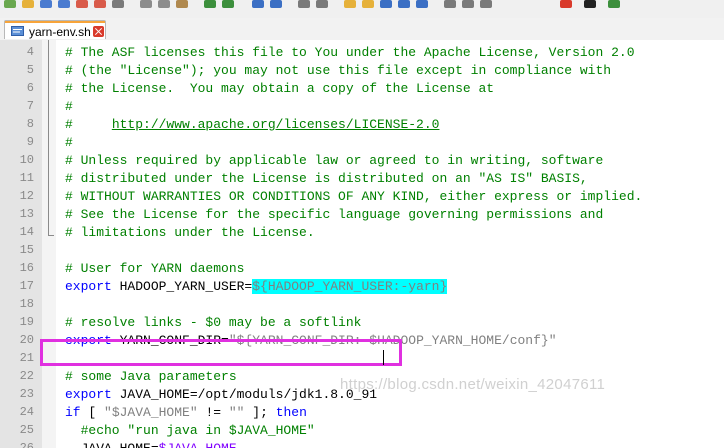 Image resolution: width=724 pixels, height=448 pixels. I want to click on stop-macro-icon, so click(590, 4).